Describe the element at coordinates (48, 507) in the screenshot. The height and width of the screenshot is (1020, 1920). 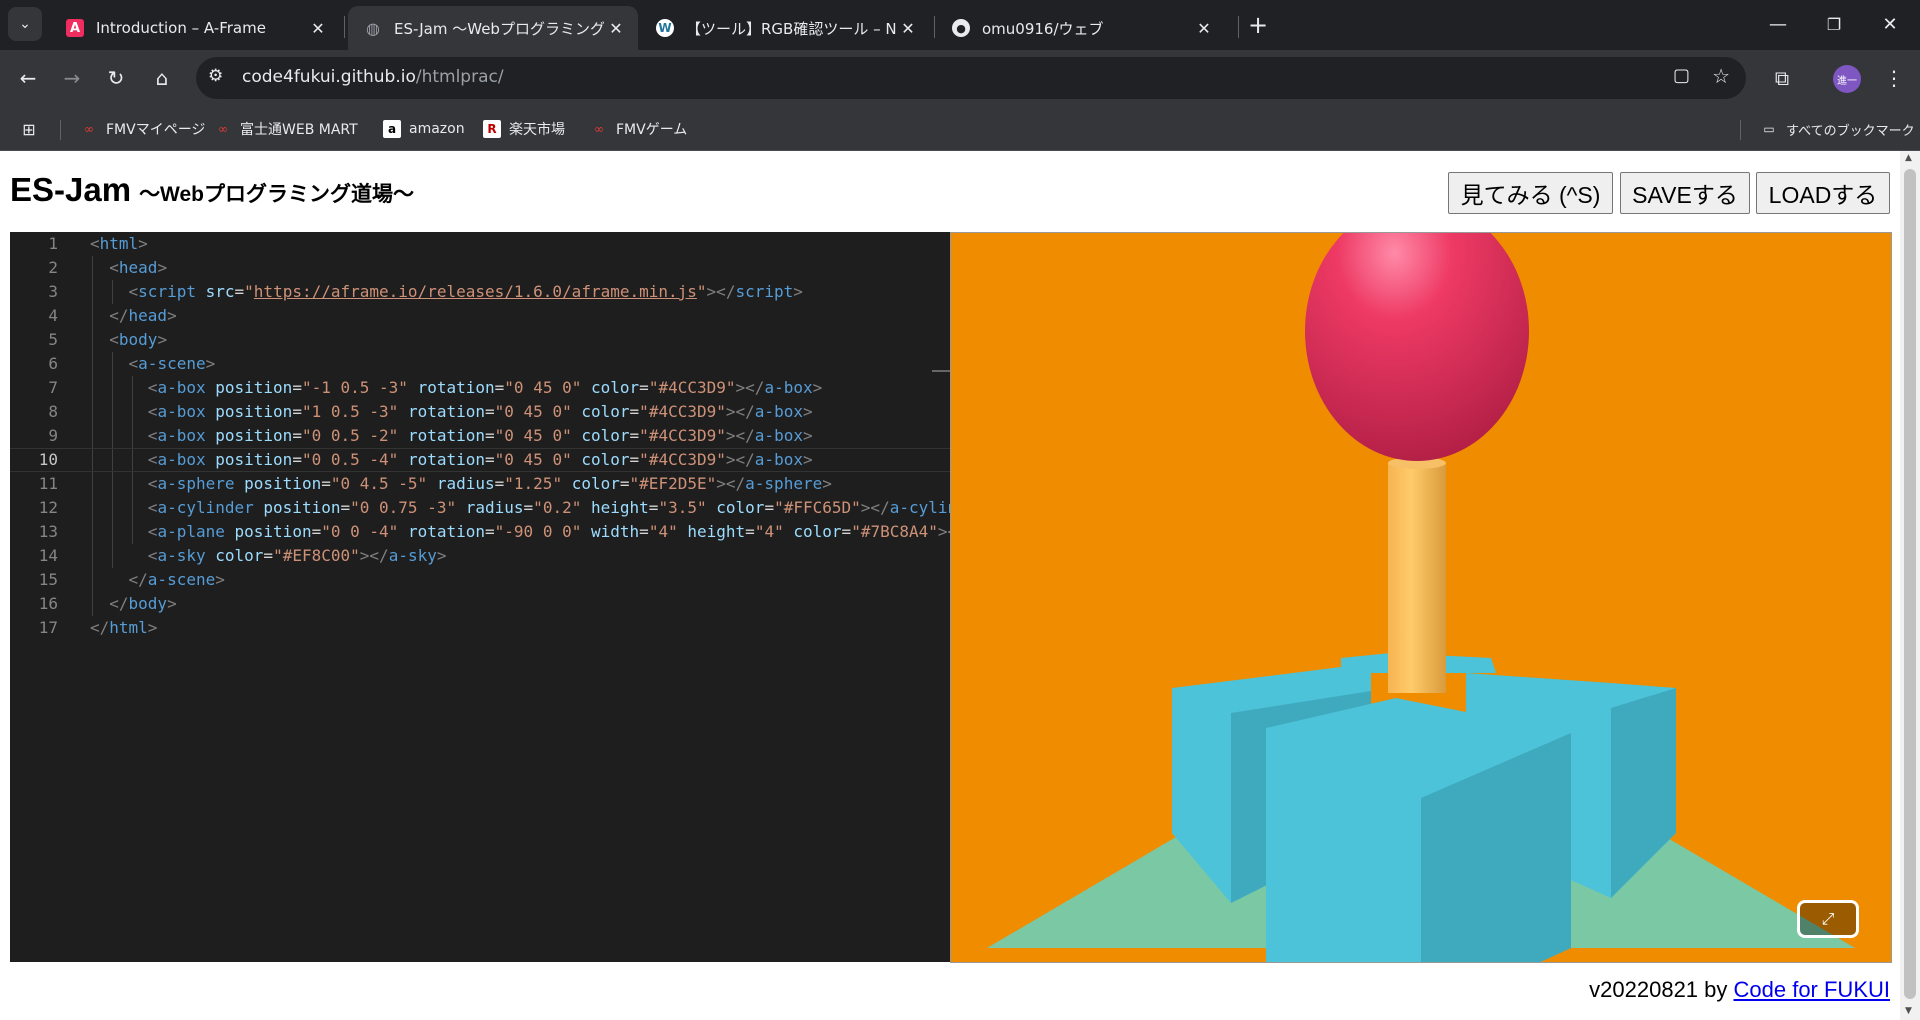
I see `line-number: 12` at that location.